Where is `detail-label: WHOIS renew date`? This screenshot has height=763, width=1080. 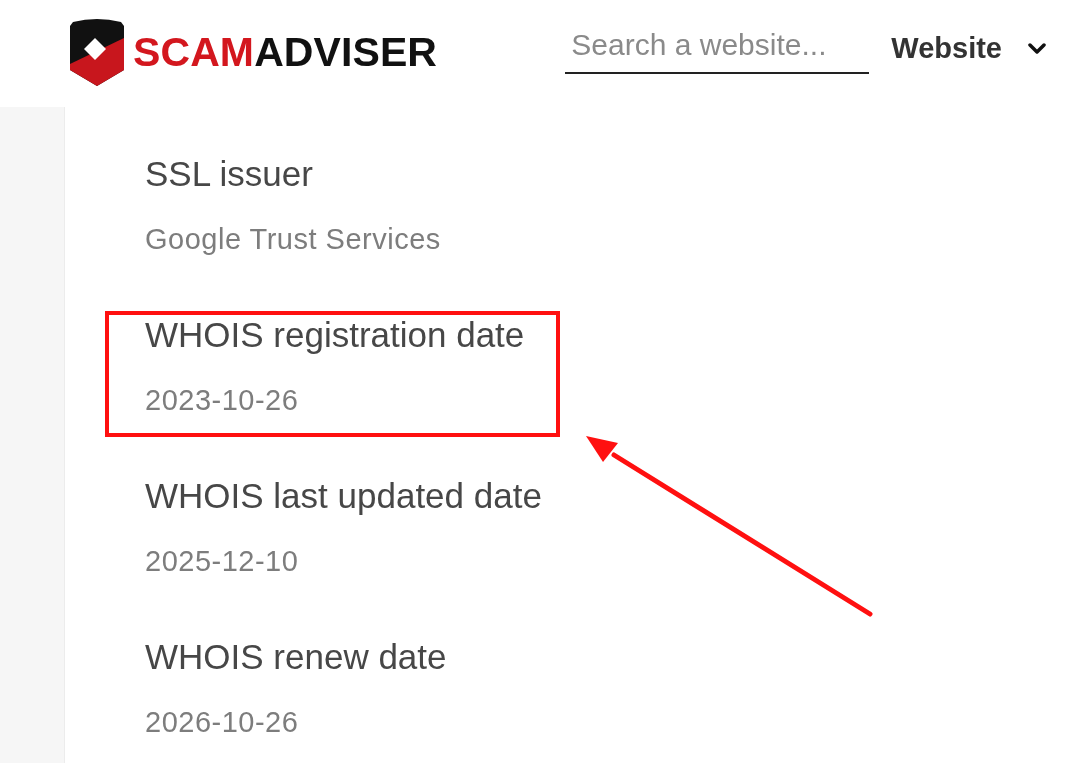 detail-label: WHOIS renew date is located at coordinates (296, 657).